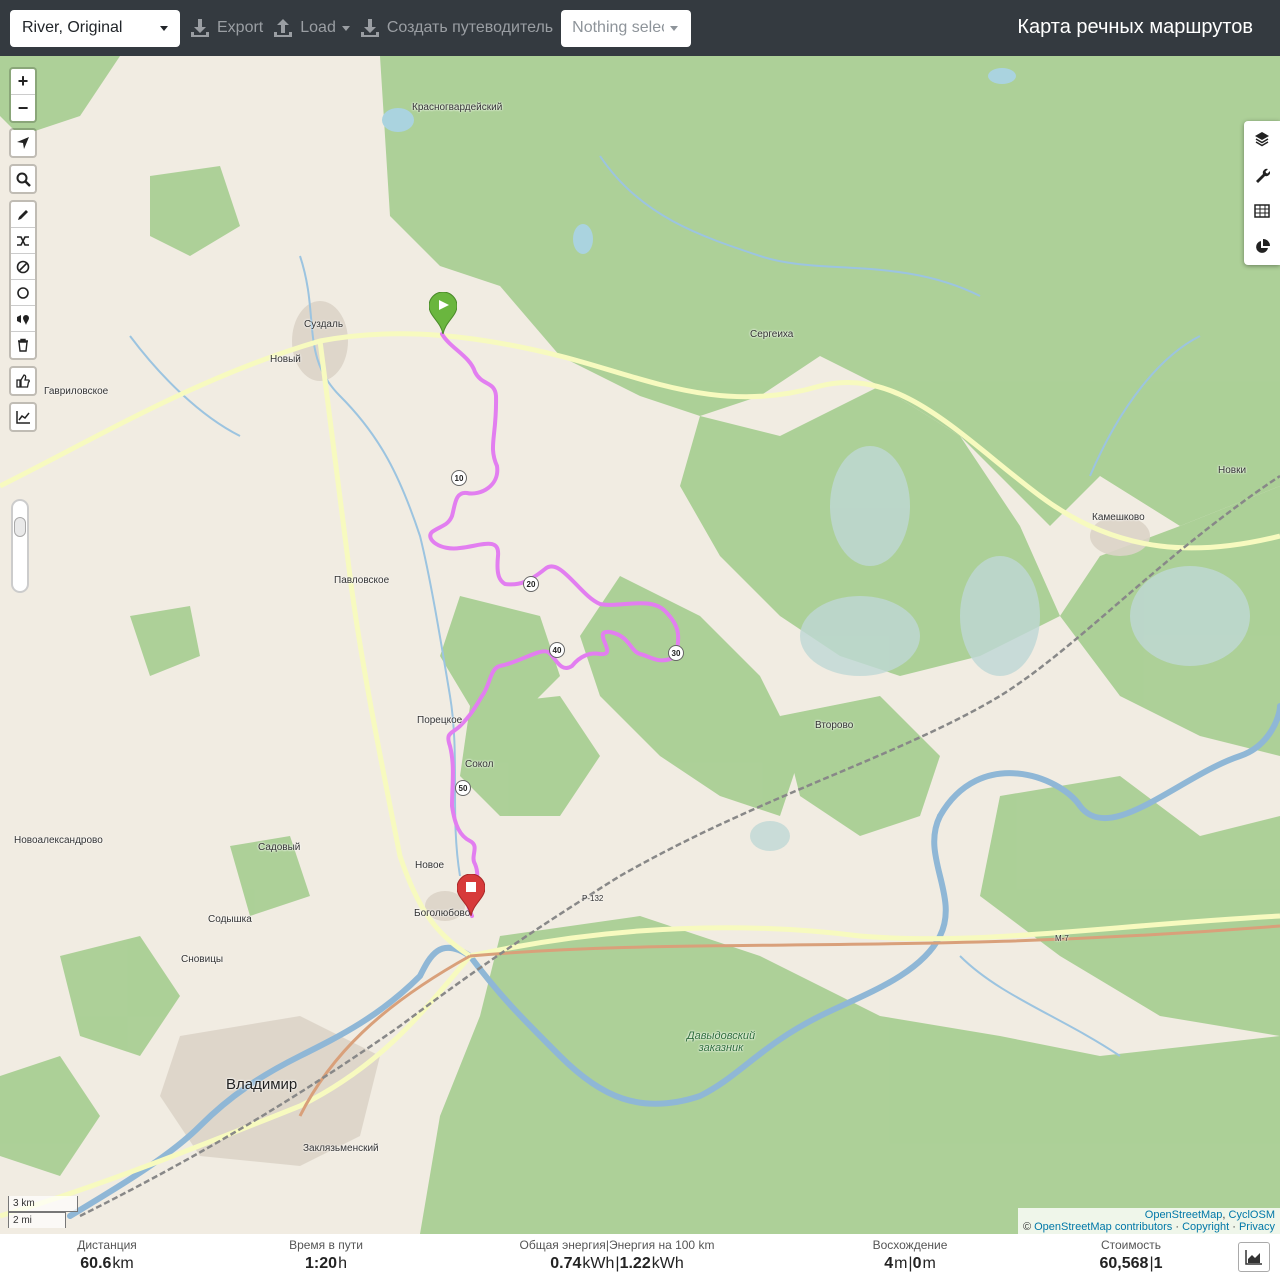  I want to click on opacity-slider, so click(20, 546).